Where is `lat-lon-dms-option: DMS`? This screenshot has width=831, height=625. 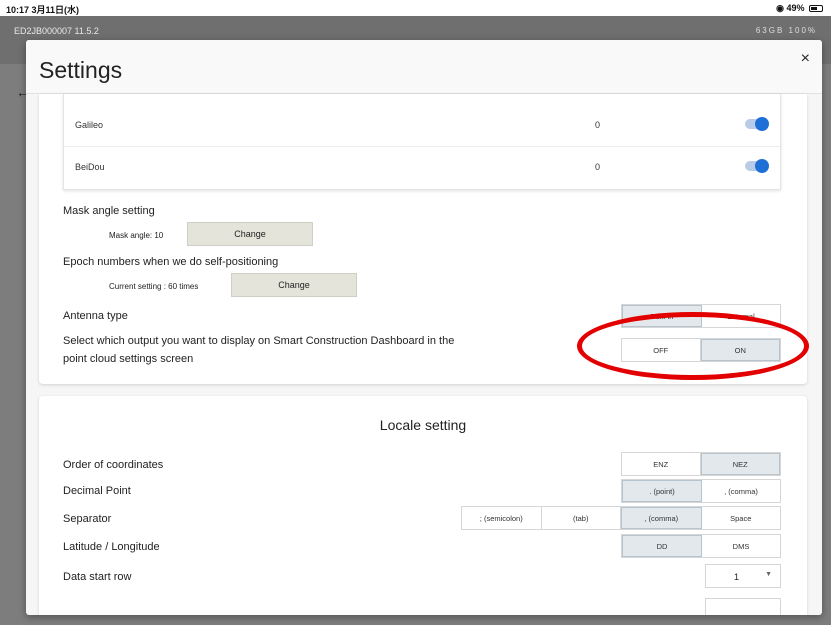 lat-lon-dms-option: DMS is located at coordinates (741, 546).